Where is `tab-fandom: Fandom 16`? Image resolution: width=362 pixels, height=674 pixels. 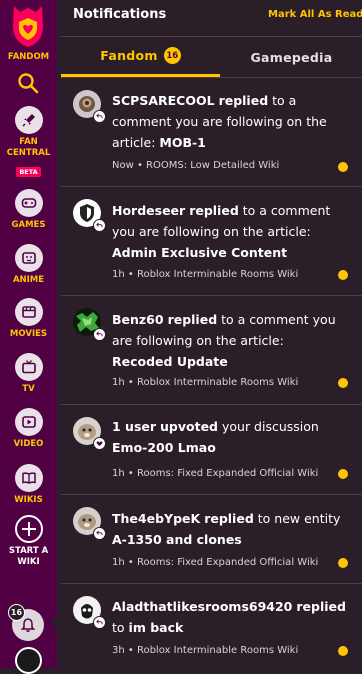
tab-fandom: Fandom 16 is located at coordinates (140, 57).